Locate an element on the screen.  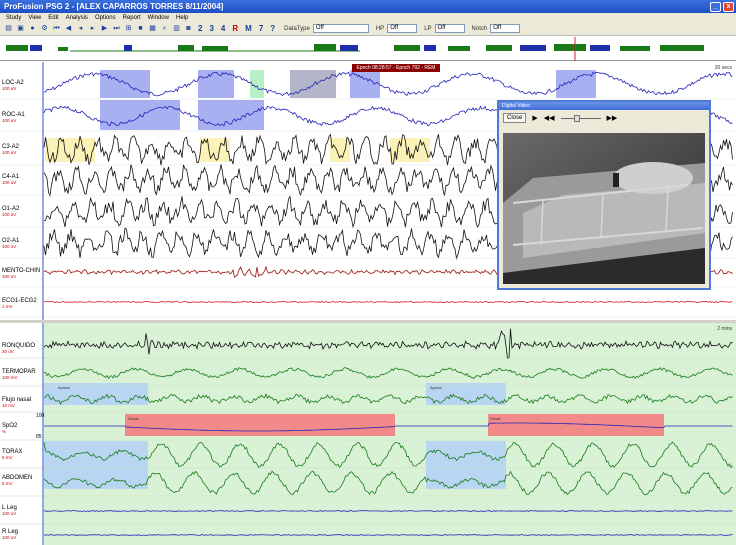
spo2-axis-top: 100 is located at coordinates (40, 416).